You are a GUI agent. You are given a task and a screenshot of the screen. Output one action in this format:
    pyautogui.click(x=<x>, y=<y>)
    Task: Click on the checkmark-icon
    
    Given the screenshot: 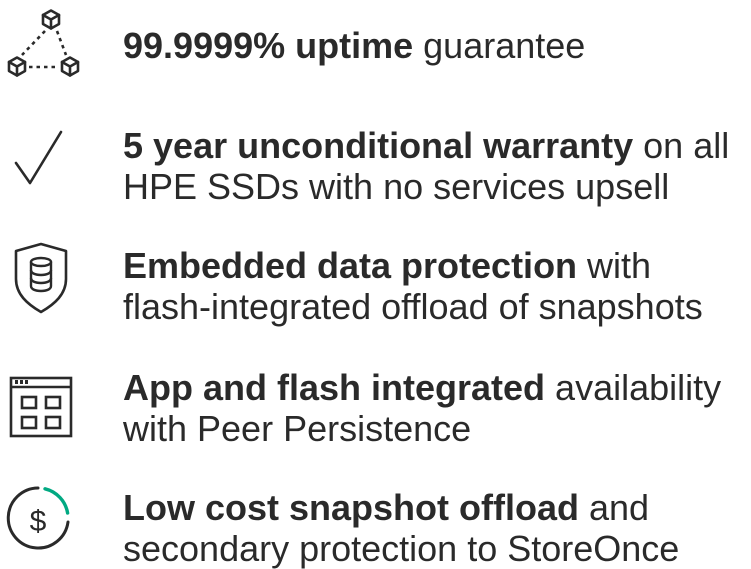 What is the action you would take?
    pyautogui.click(x=50, y=158)
    